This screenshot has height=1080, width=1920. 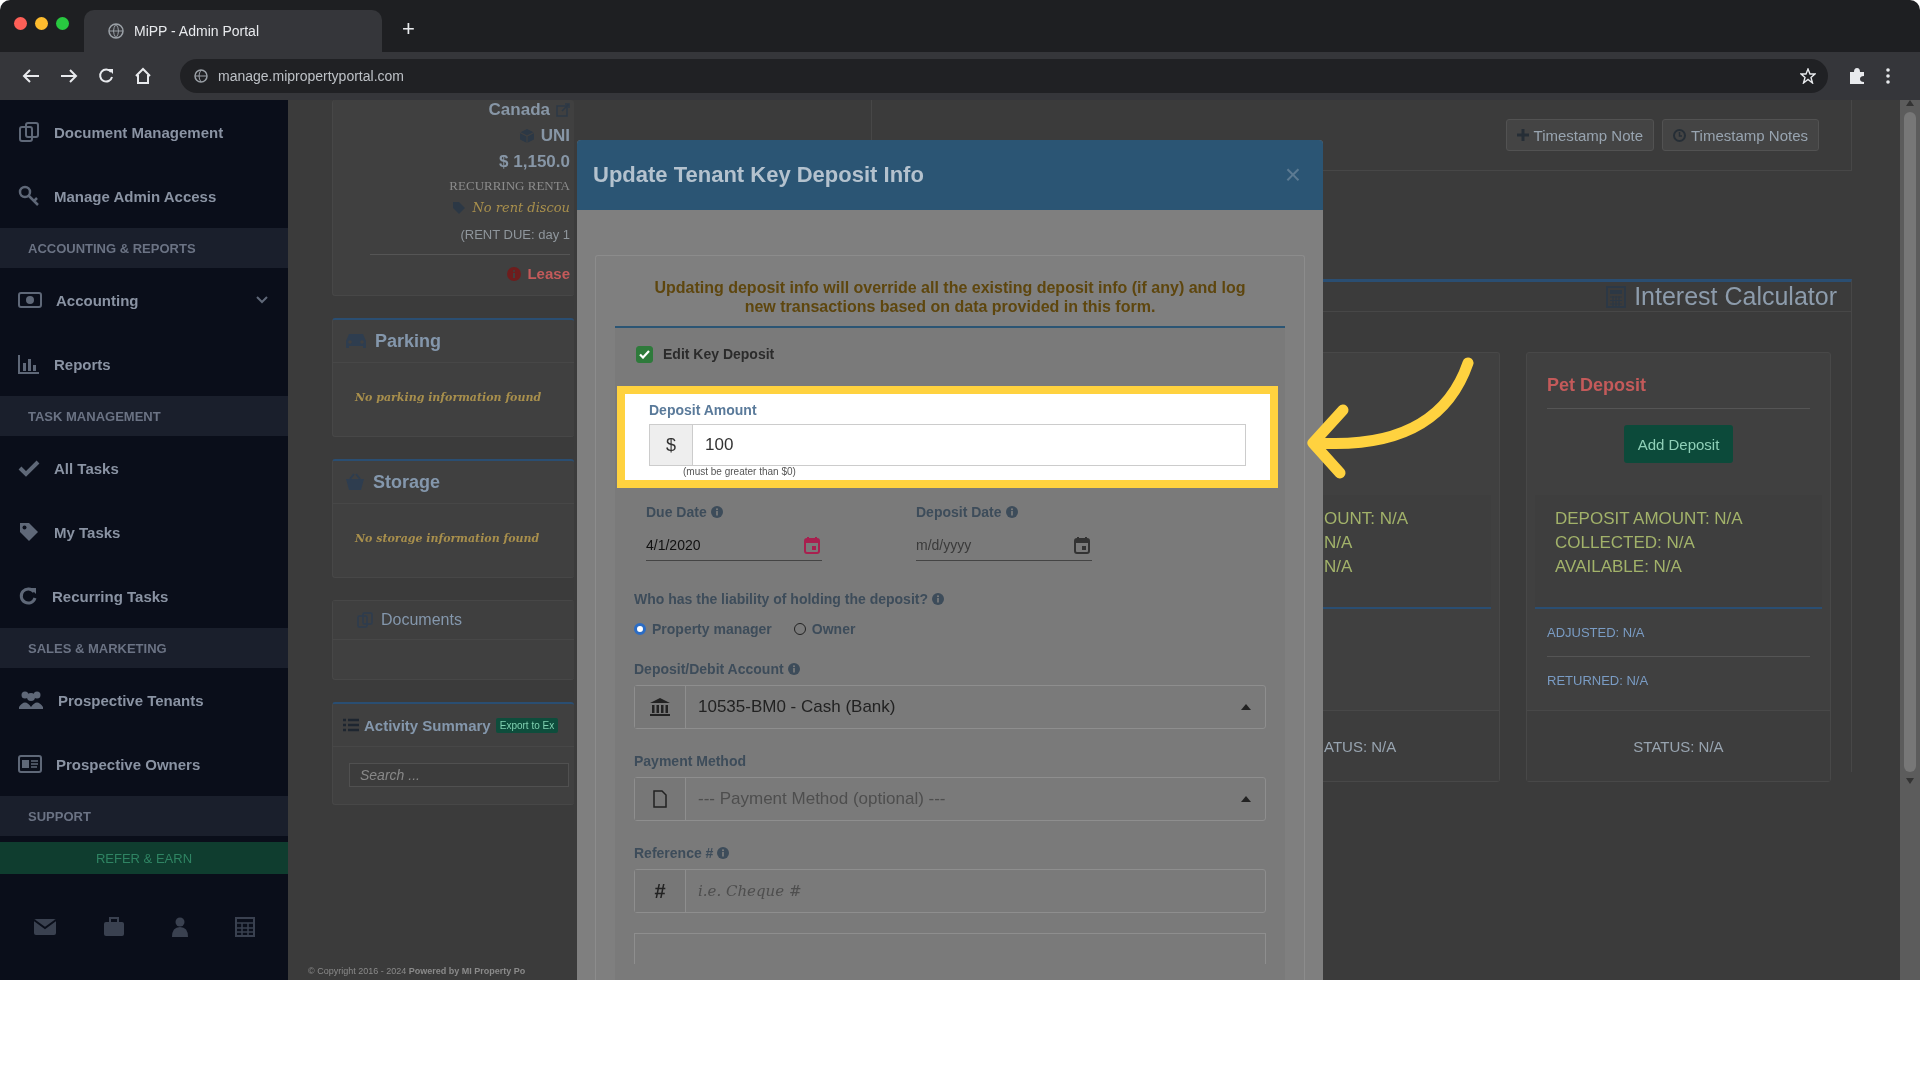 What do you see at coordinates (447, 539) in the screenshot?
I see `empty-message: No storage information found` at bounding box center [447, 539].